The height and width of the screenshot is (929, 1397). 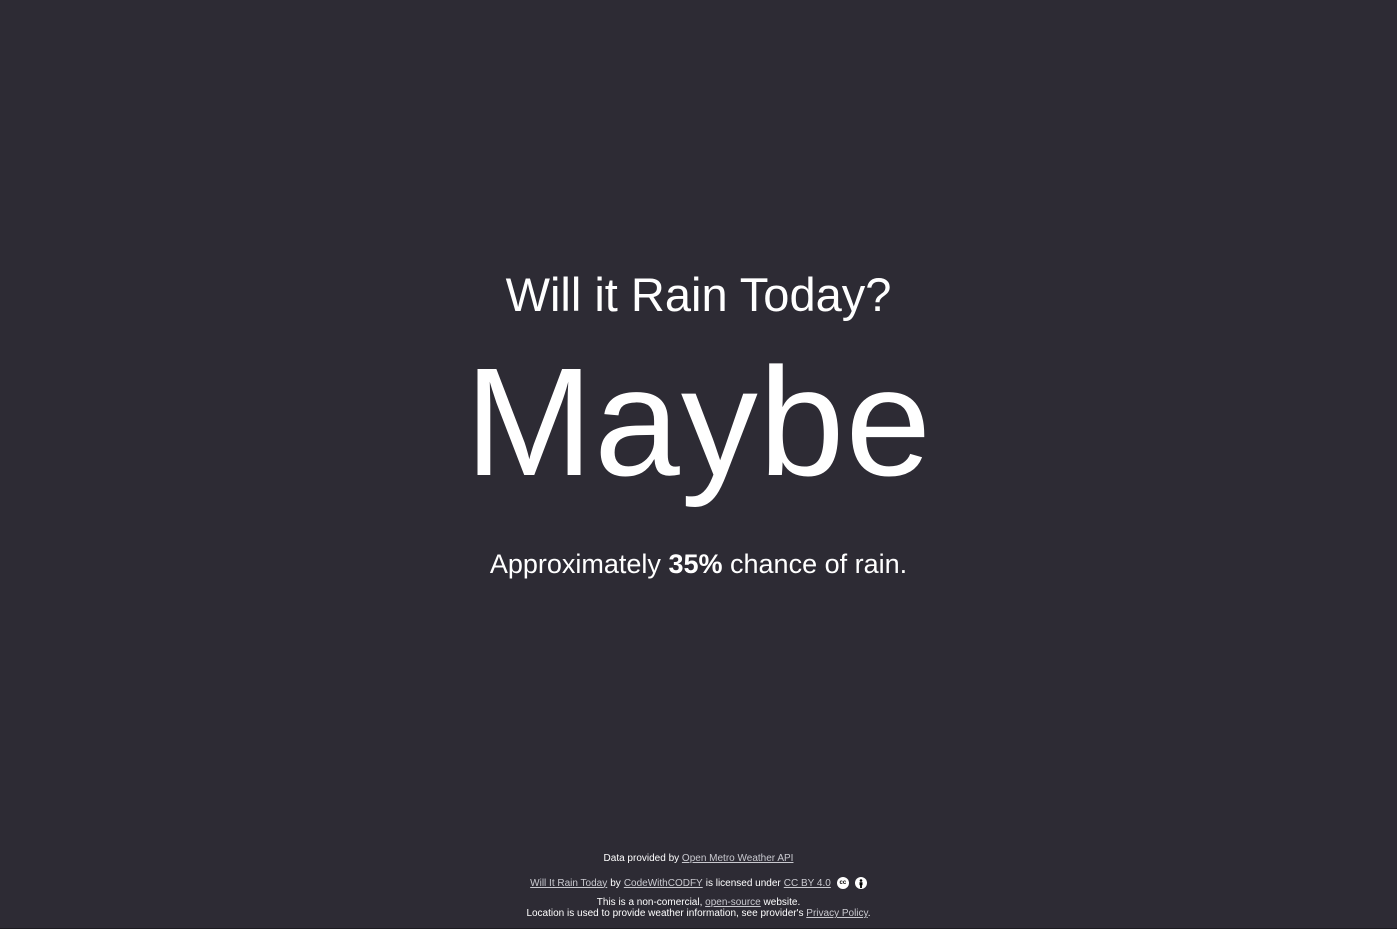 What do you see at coordinates (568, 883) in the screenshot?
I see `site-link: Will It Rain Today` at bounding box center [568, 883].